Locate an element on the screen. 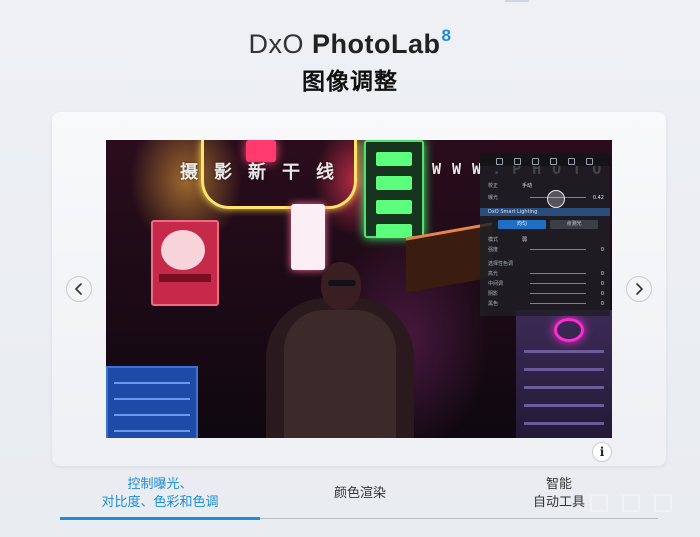 The height and width of the screenshot is (537, 700). panel-mode-button: 均匀 is located at coordinates (522, 224).